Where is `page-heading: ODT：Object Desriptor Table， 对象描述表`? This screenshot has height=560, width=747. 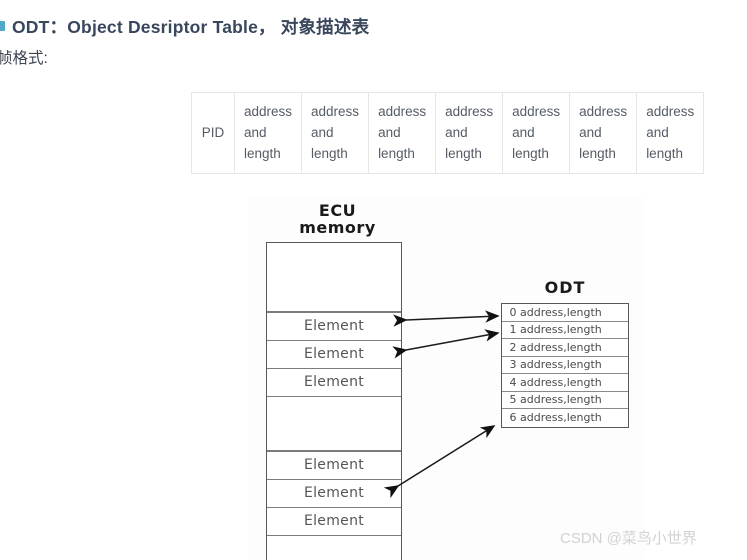 page-heading: ODT：Object Desriptor Table， 对象描述表 is located at coordinates (373, 26).